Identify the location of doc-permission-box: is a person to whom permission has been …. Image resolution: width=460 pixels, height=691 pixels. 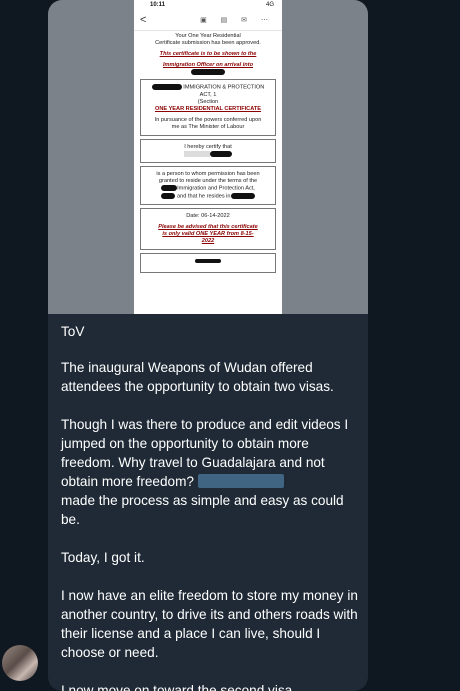
(208, 186).